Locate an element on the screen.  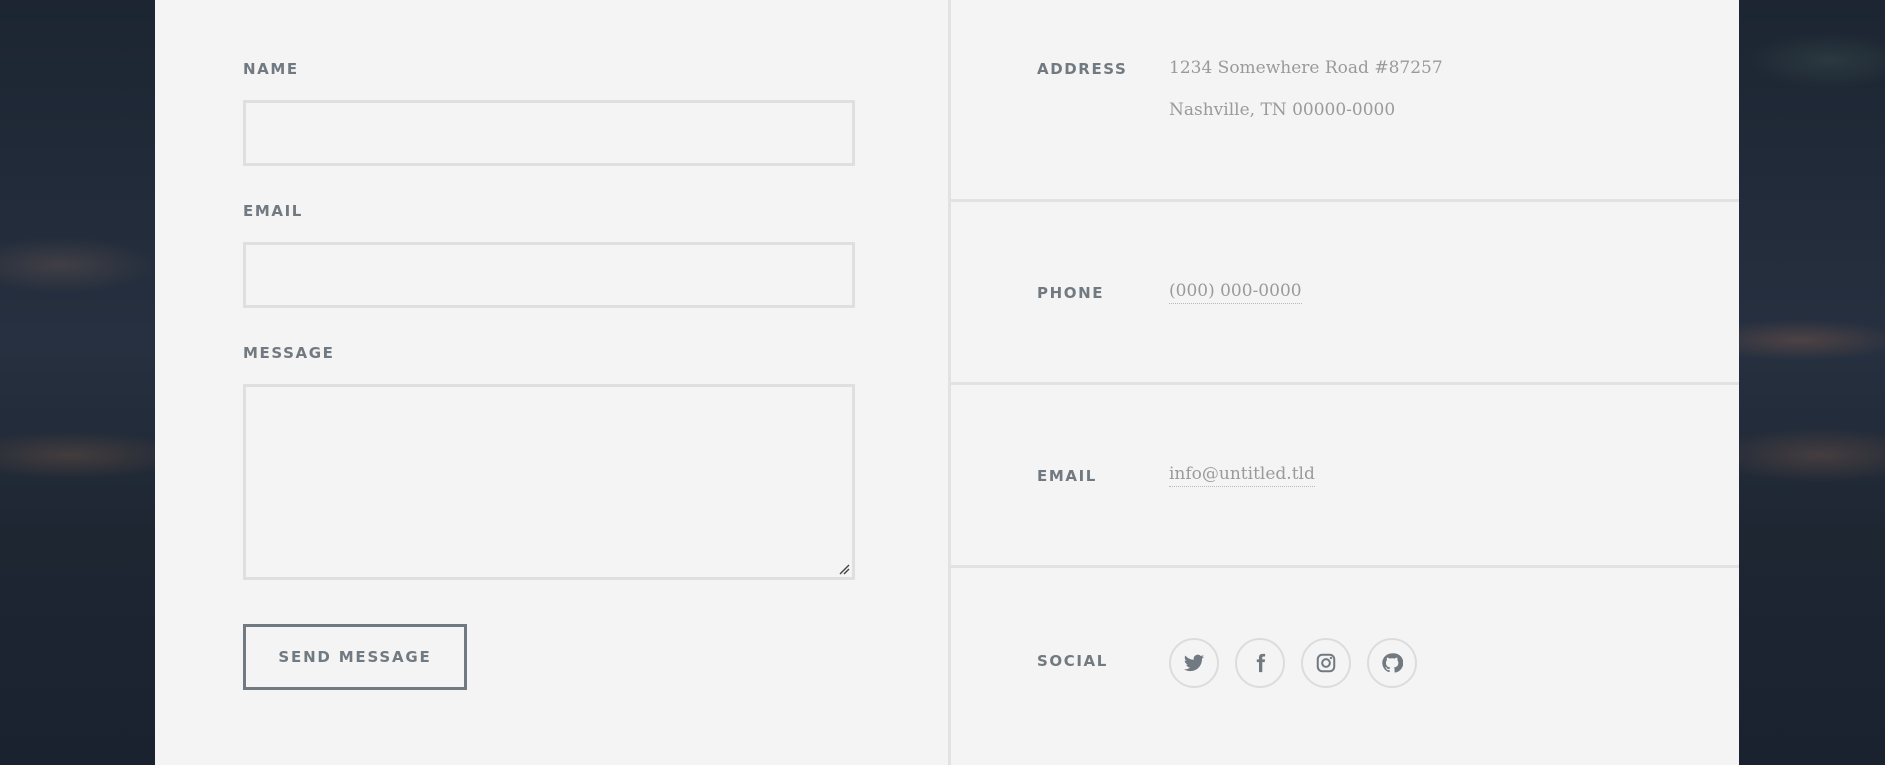
github-link is located at coordinates (1392, 663).